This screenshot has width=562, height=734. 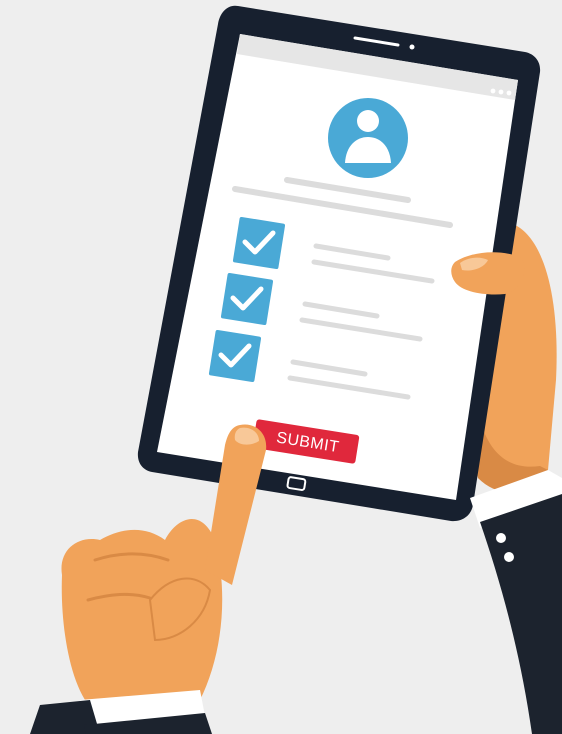 What do you see at coordinates (121, 712) in the screenshot?
I see `left-sleeve` at bounding box center [121, 712].